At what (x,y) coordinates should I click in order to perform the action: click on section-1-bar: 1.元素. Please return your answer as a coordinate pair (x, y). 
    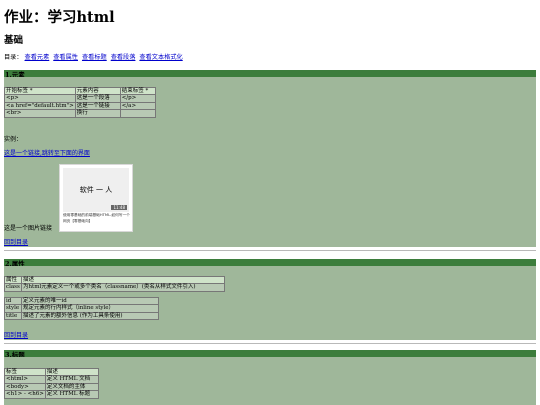
    Looking at the image, I should click on (270, 74).